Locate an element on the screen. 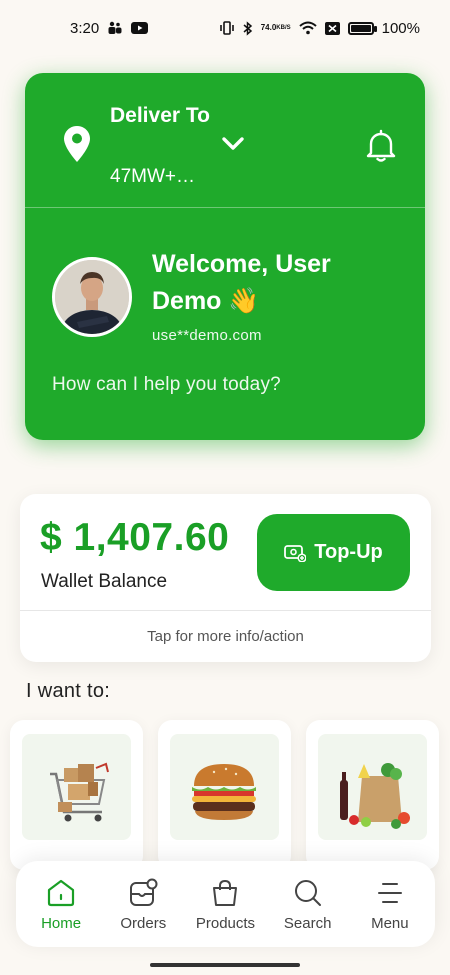  action-card-groceries is located at coordinates (372, 795).